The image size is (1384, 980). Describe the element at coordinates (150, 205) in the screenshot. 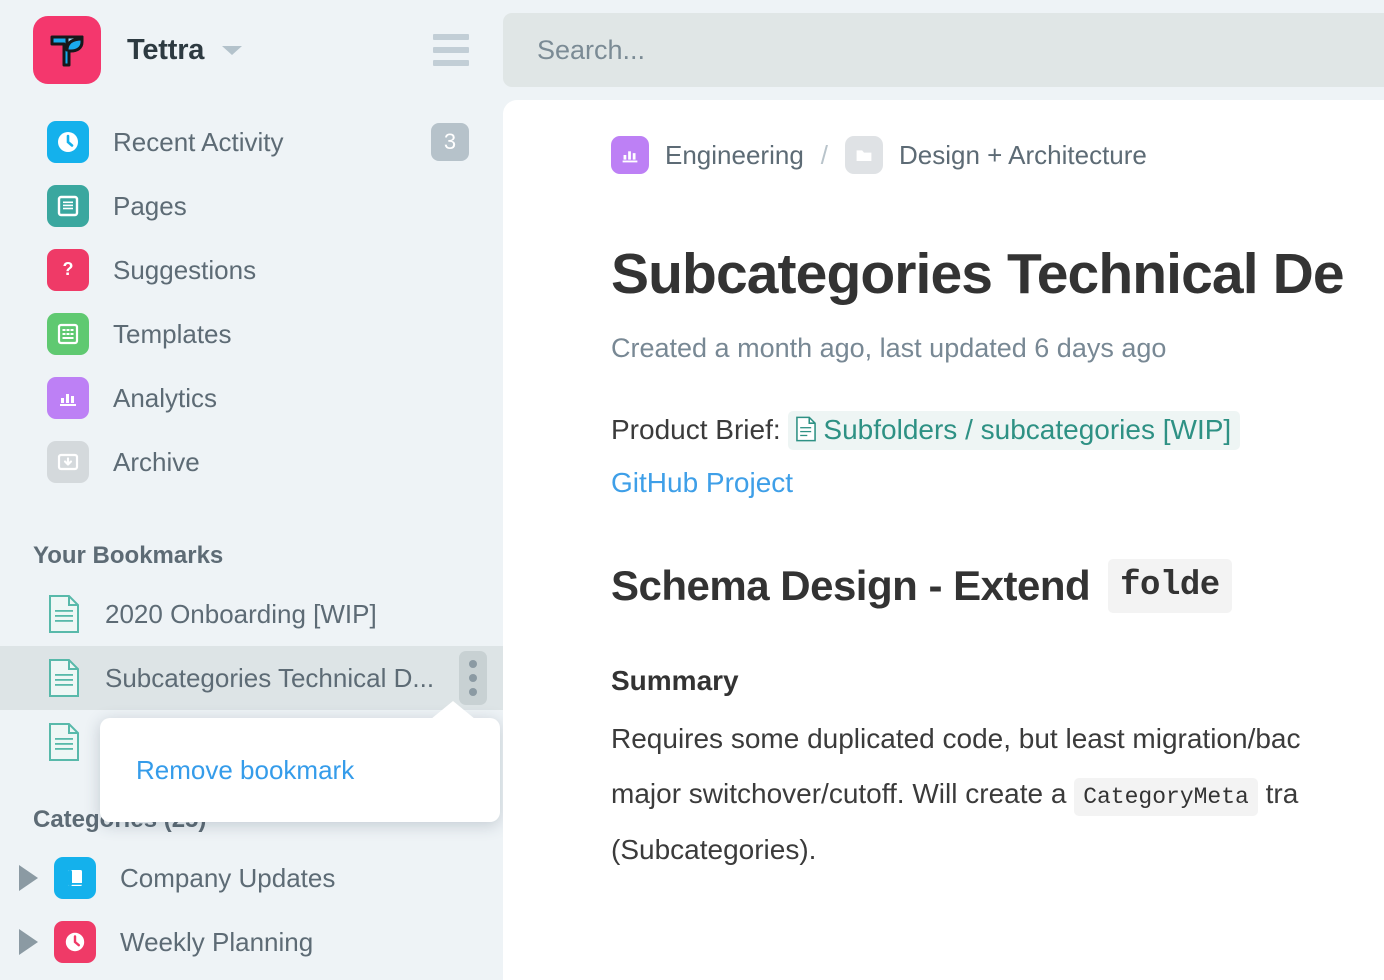

I see `sidebar-item-label: Pages` at that location.